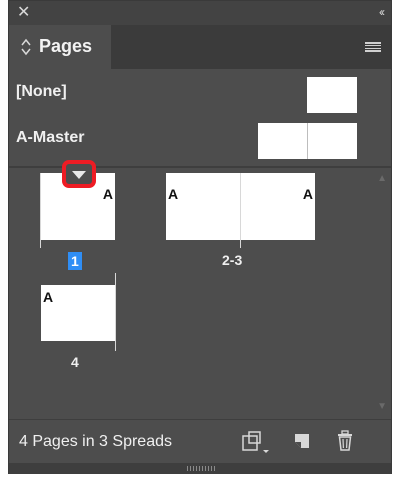 The width and height of the screenshot is (400, 484). I want to click on page-options-highlight, so click(79, 174).